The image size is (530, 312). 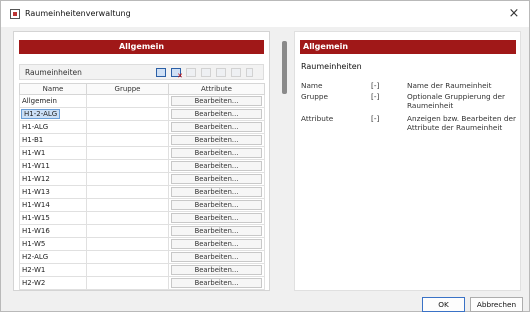 What do you see at coordinates (15, 14) in the screenshot?
I see `app-icon` at bounding box center [15, 14].